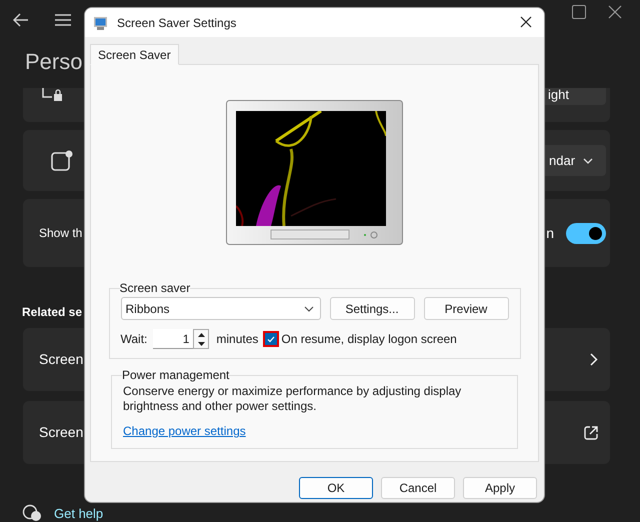 This screenshot has height=522, width=640. What do you see at coordinates (134, 339) in the screenshot?
I see `field-label: Wait:` at bounding box center [134, 339].